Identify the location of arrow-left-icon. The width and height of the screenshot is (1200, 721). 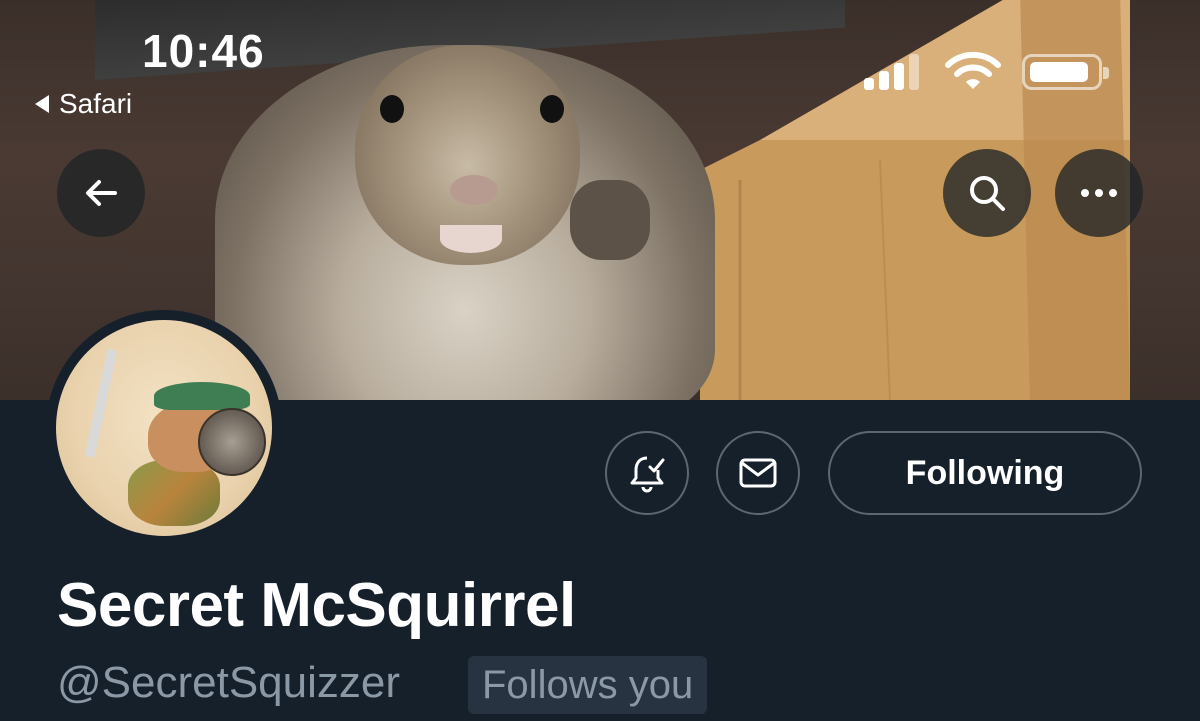
(101, 193).